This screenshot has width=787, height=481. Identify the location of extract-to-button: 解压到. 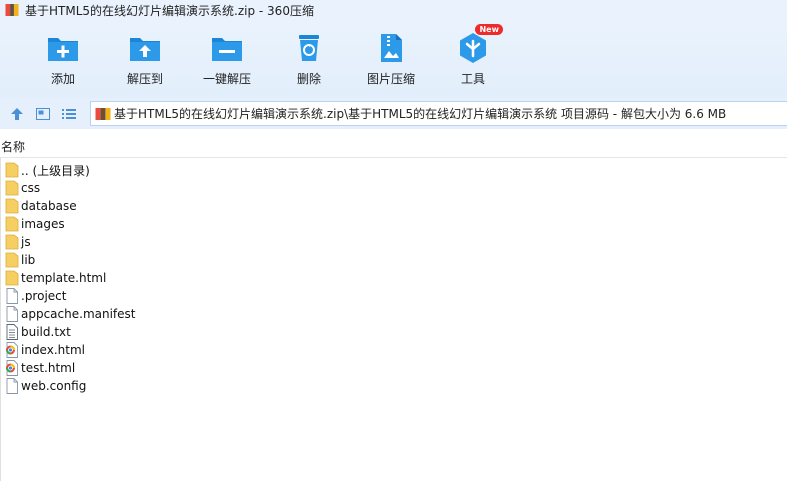
(145, 59).